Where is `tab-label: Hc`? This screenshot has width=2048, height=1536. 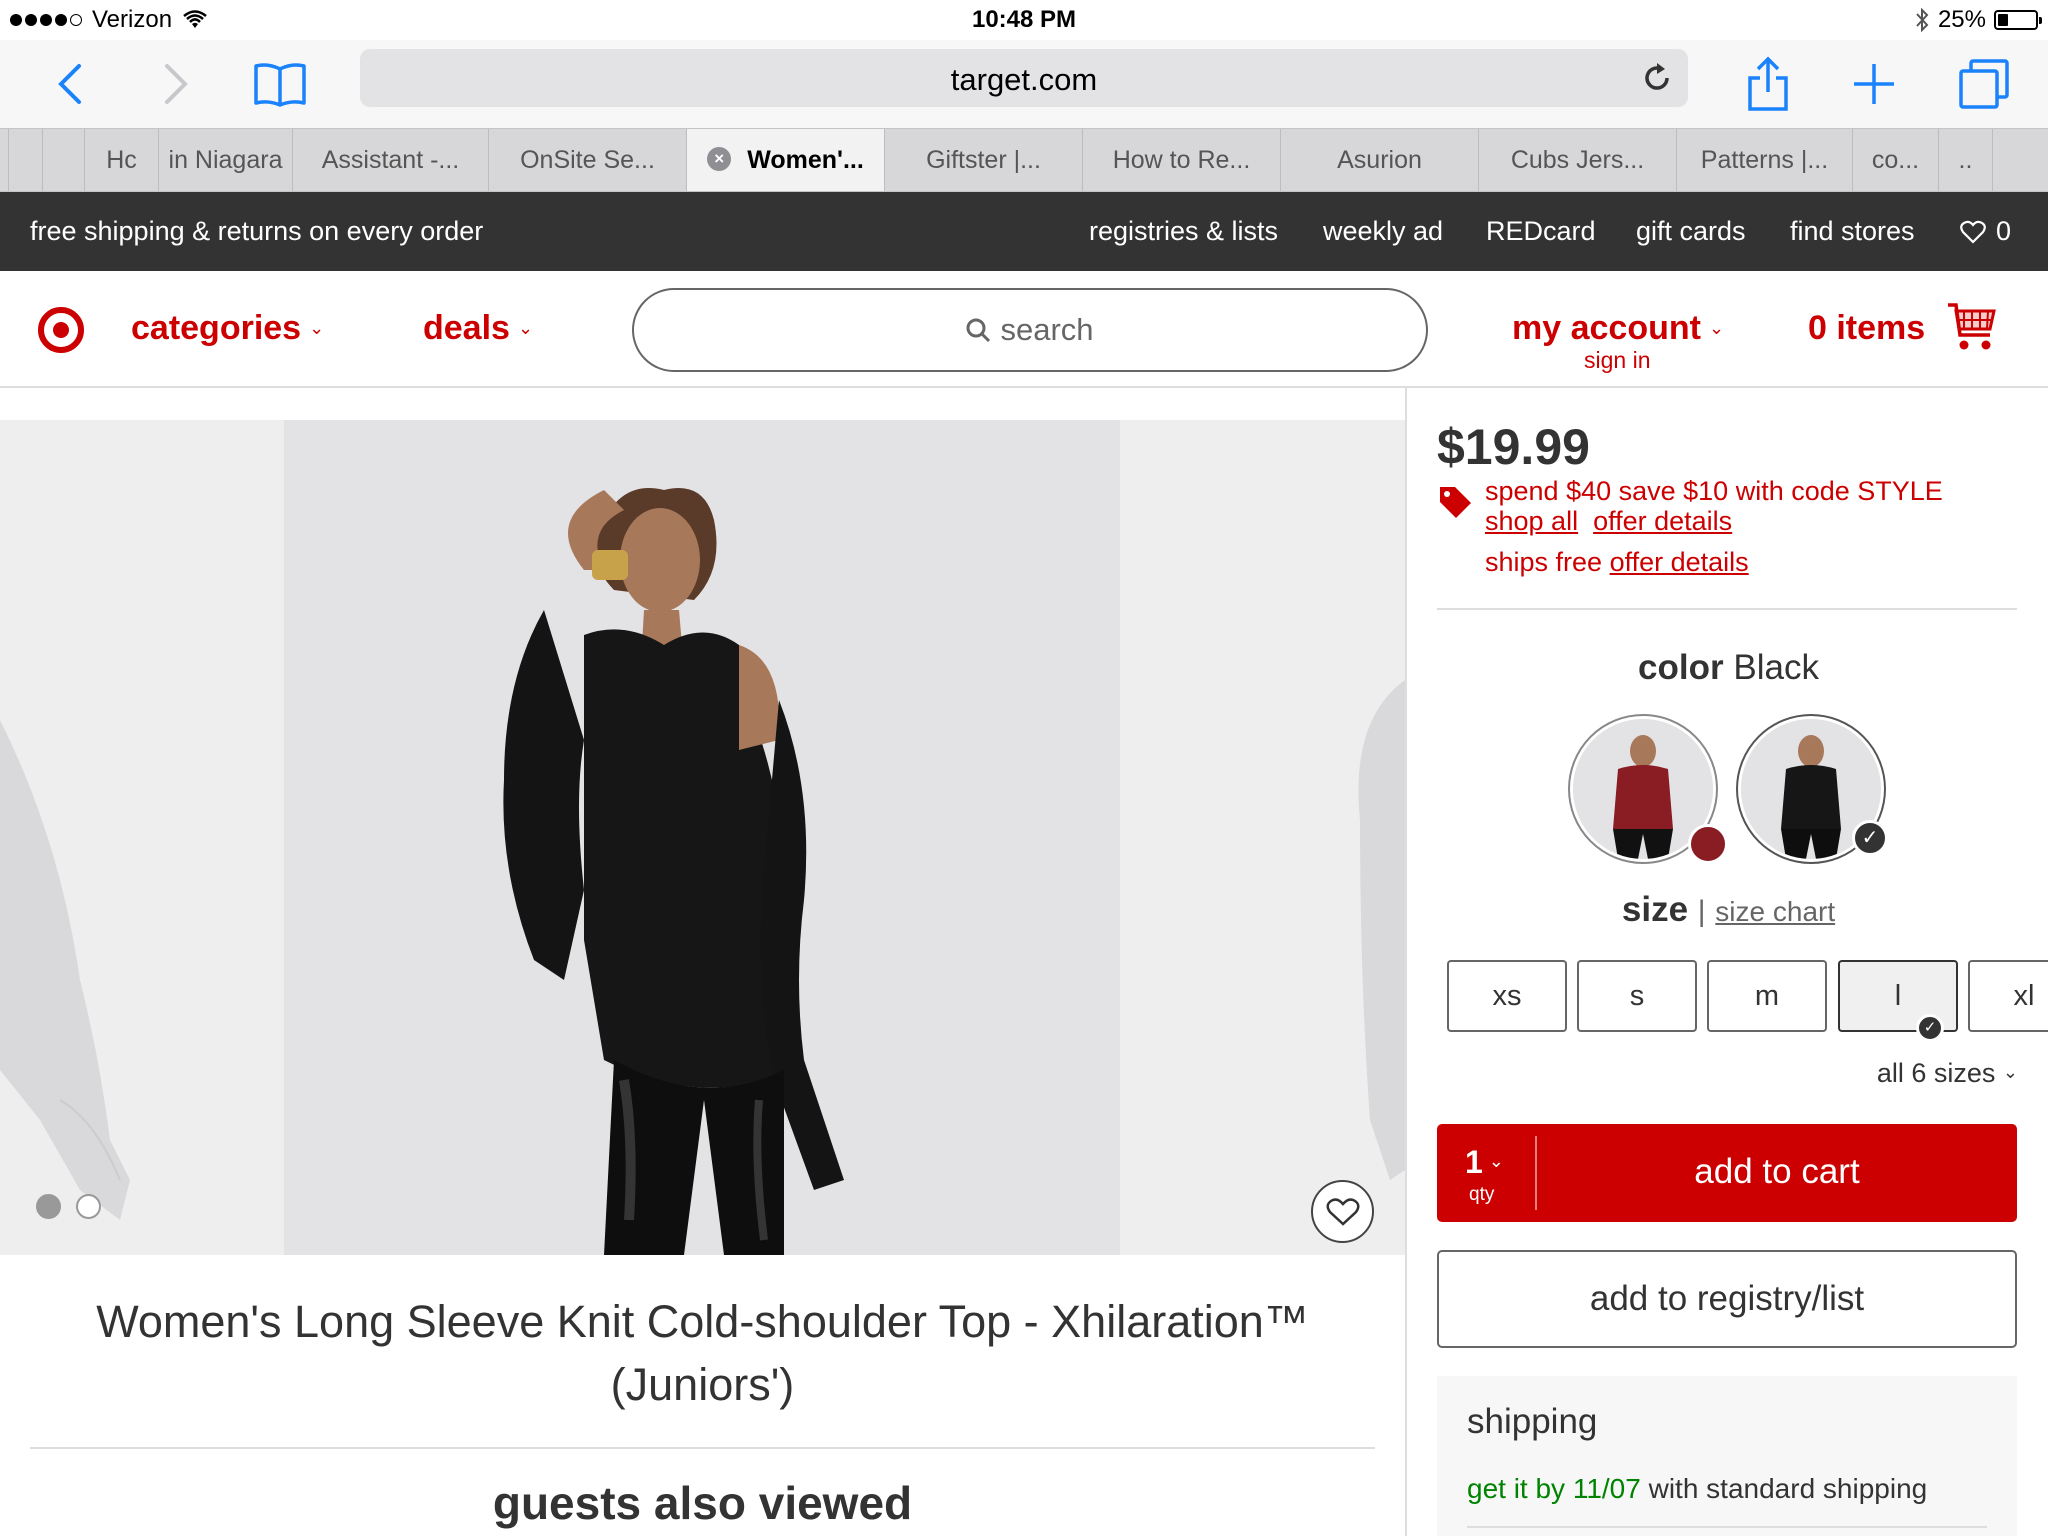 tab-label: Hc is located at coordinates (121, 160).